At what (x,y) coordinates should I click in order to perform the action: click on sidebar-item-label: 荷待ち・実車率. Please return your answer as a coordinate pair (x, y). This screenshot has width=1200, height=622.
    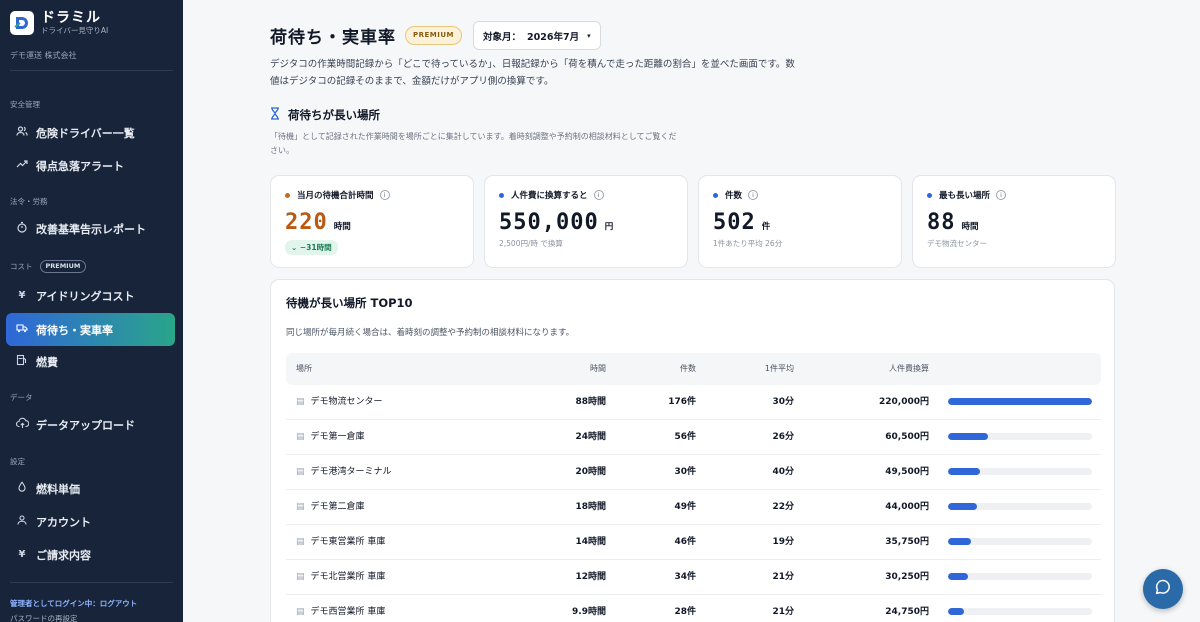
    Looking at the image, I should click on (74, 330).